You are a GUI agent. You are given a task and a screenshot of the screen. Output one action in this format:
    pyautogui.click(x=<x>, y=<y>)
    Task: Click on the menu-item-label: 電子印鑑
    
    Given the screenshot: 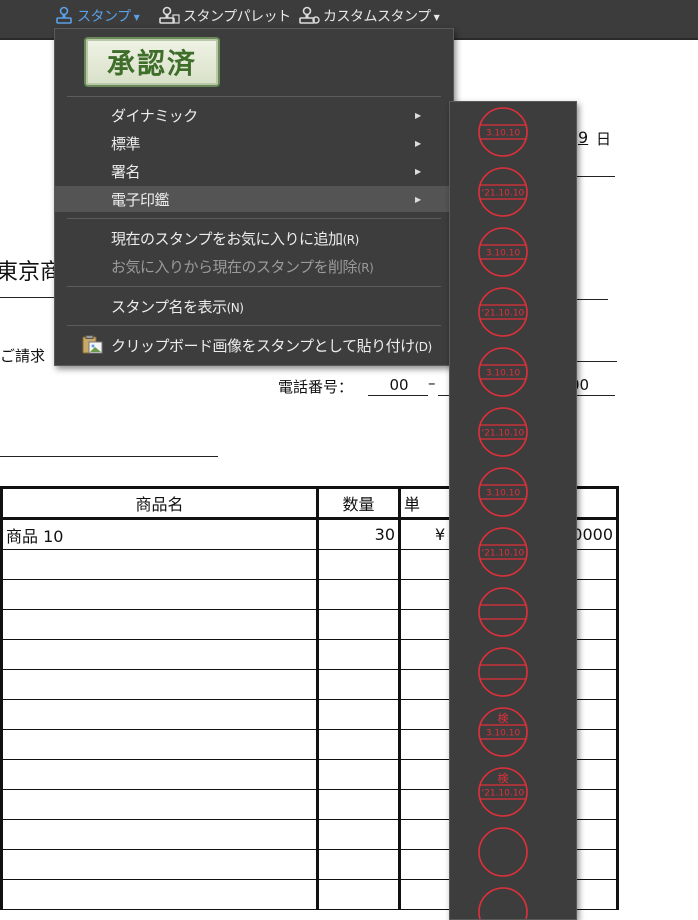 What is the action you would take?
    pyautogui.click(x=140, y=199)
    